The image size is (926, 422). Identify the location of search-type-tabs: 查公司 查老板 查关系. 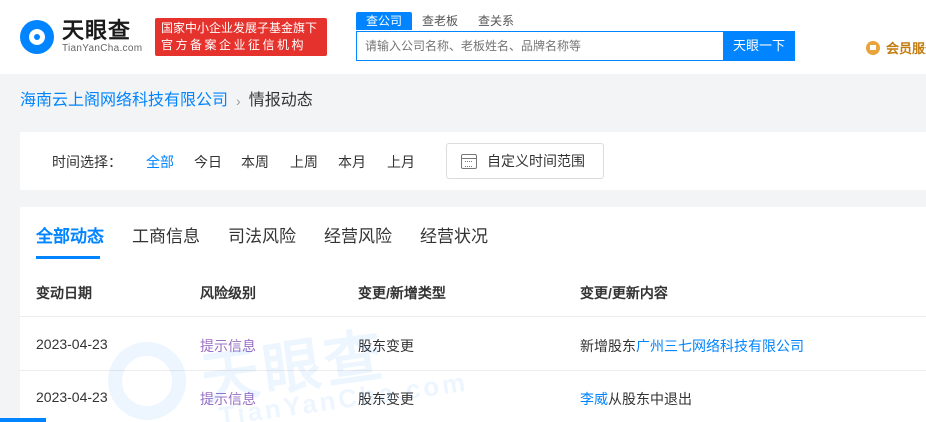
(440, 21).